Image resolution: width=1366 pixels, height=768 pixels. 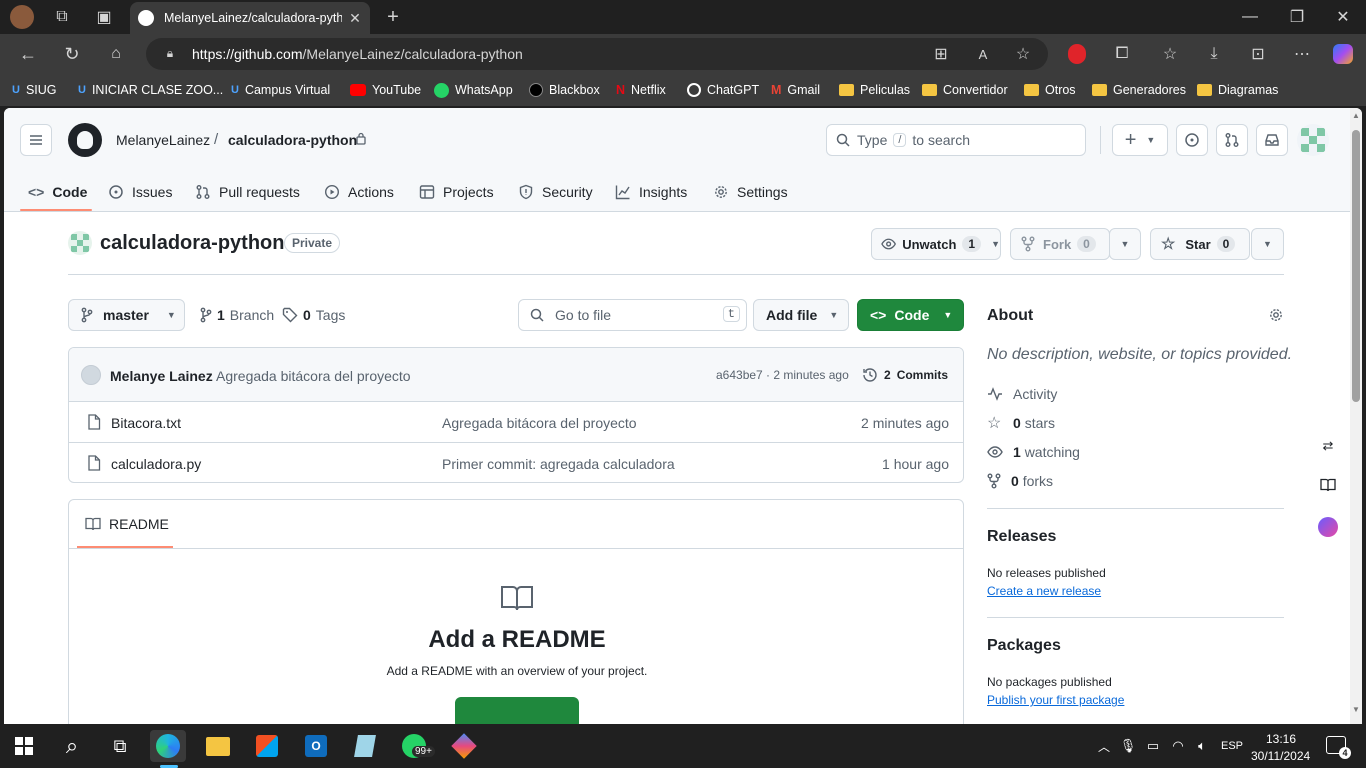 What do you see at coordinates (539, 423) in the screenshot?
I see `file-commit-message: Agregada bitácora del proyecto` at bounding box center [539, 423].